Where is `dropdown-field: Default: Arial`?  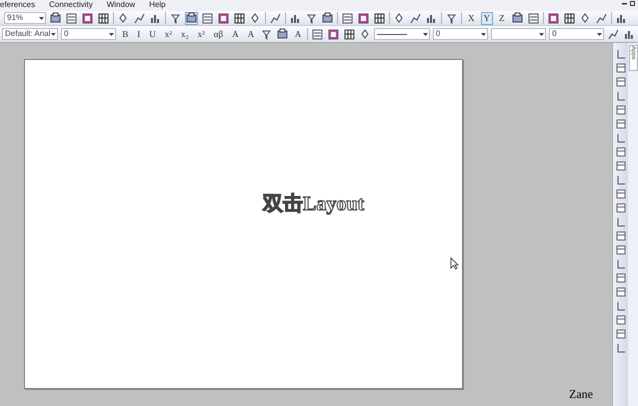
dropdown-field: Default: Arial is located at coordinates (30, 34).